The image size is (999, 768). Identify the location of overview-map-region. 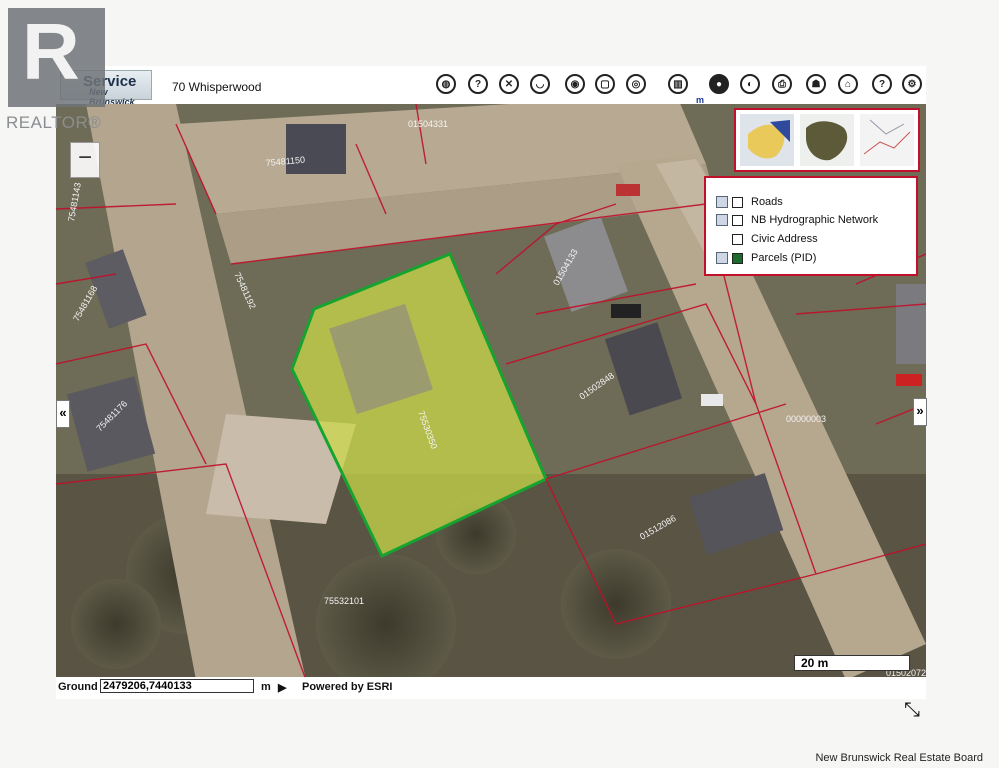
(827, 140).